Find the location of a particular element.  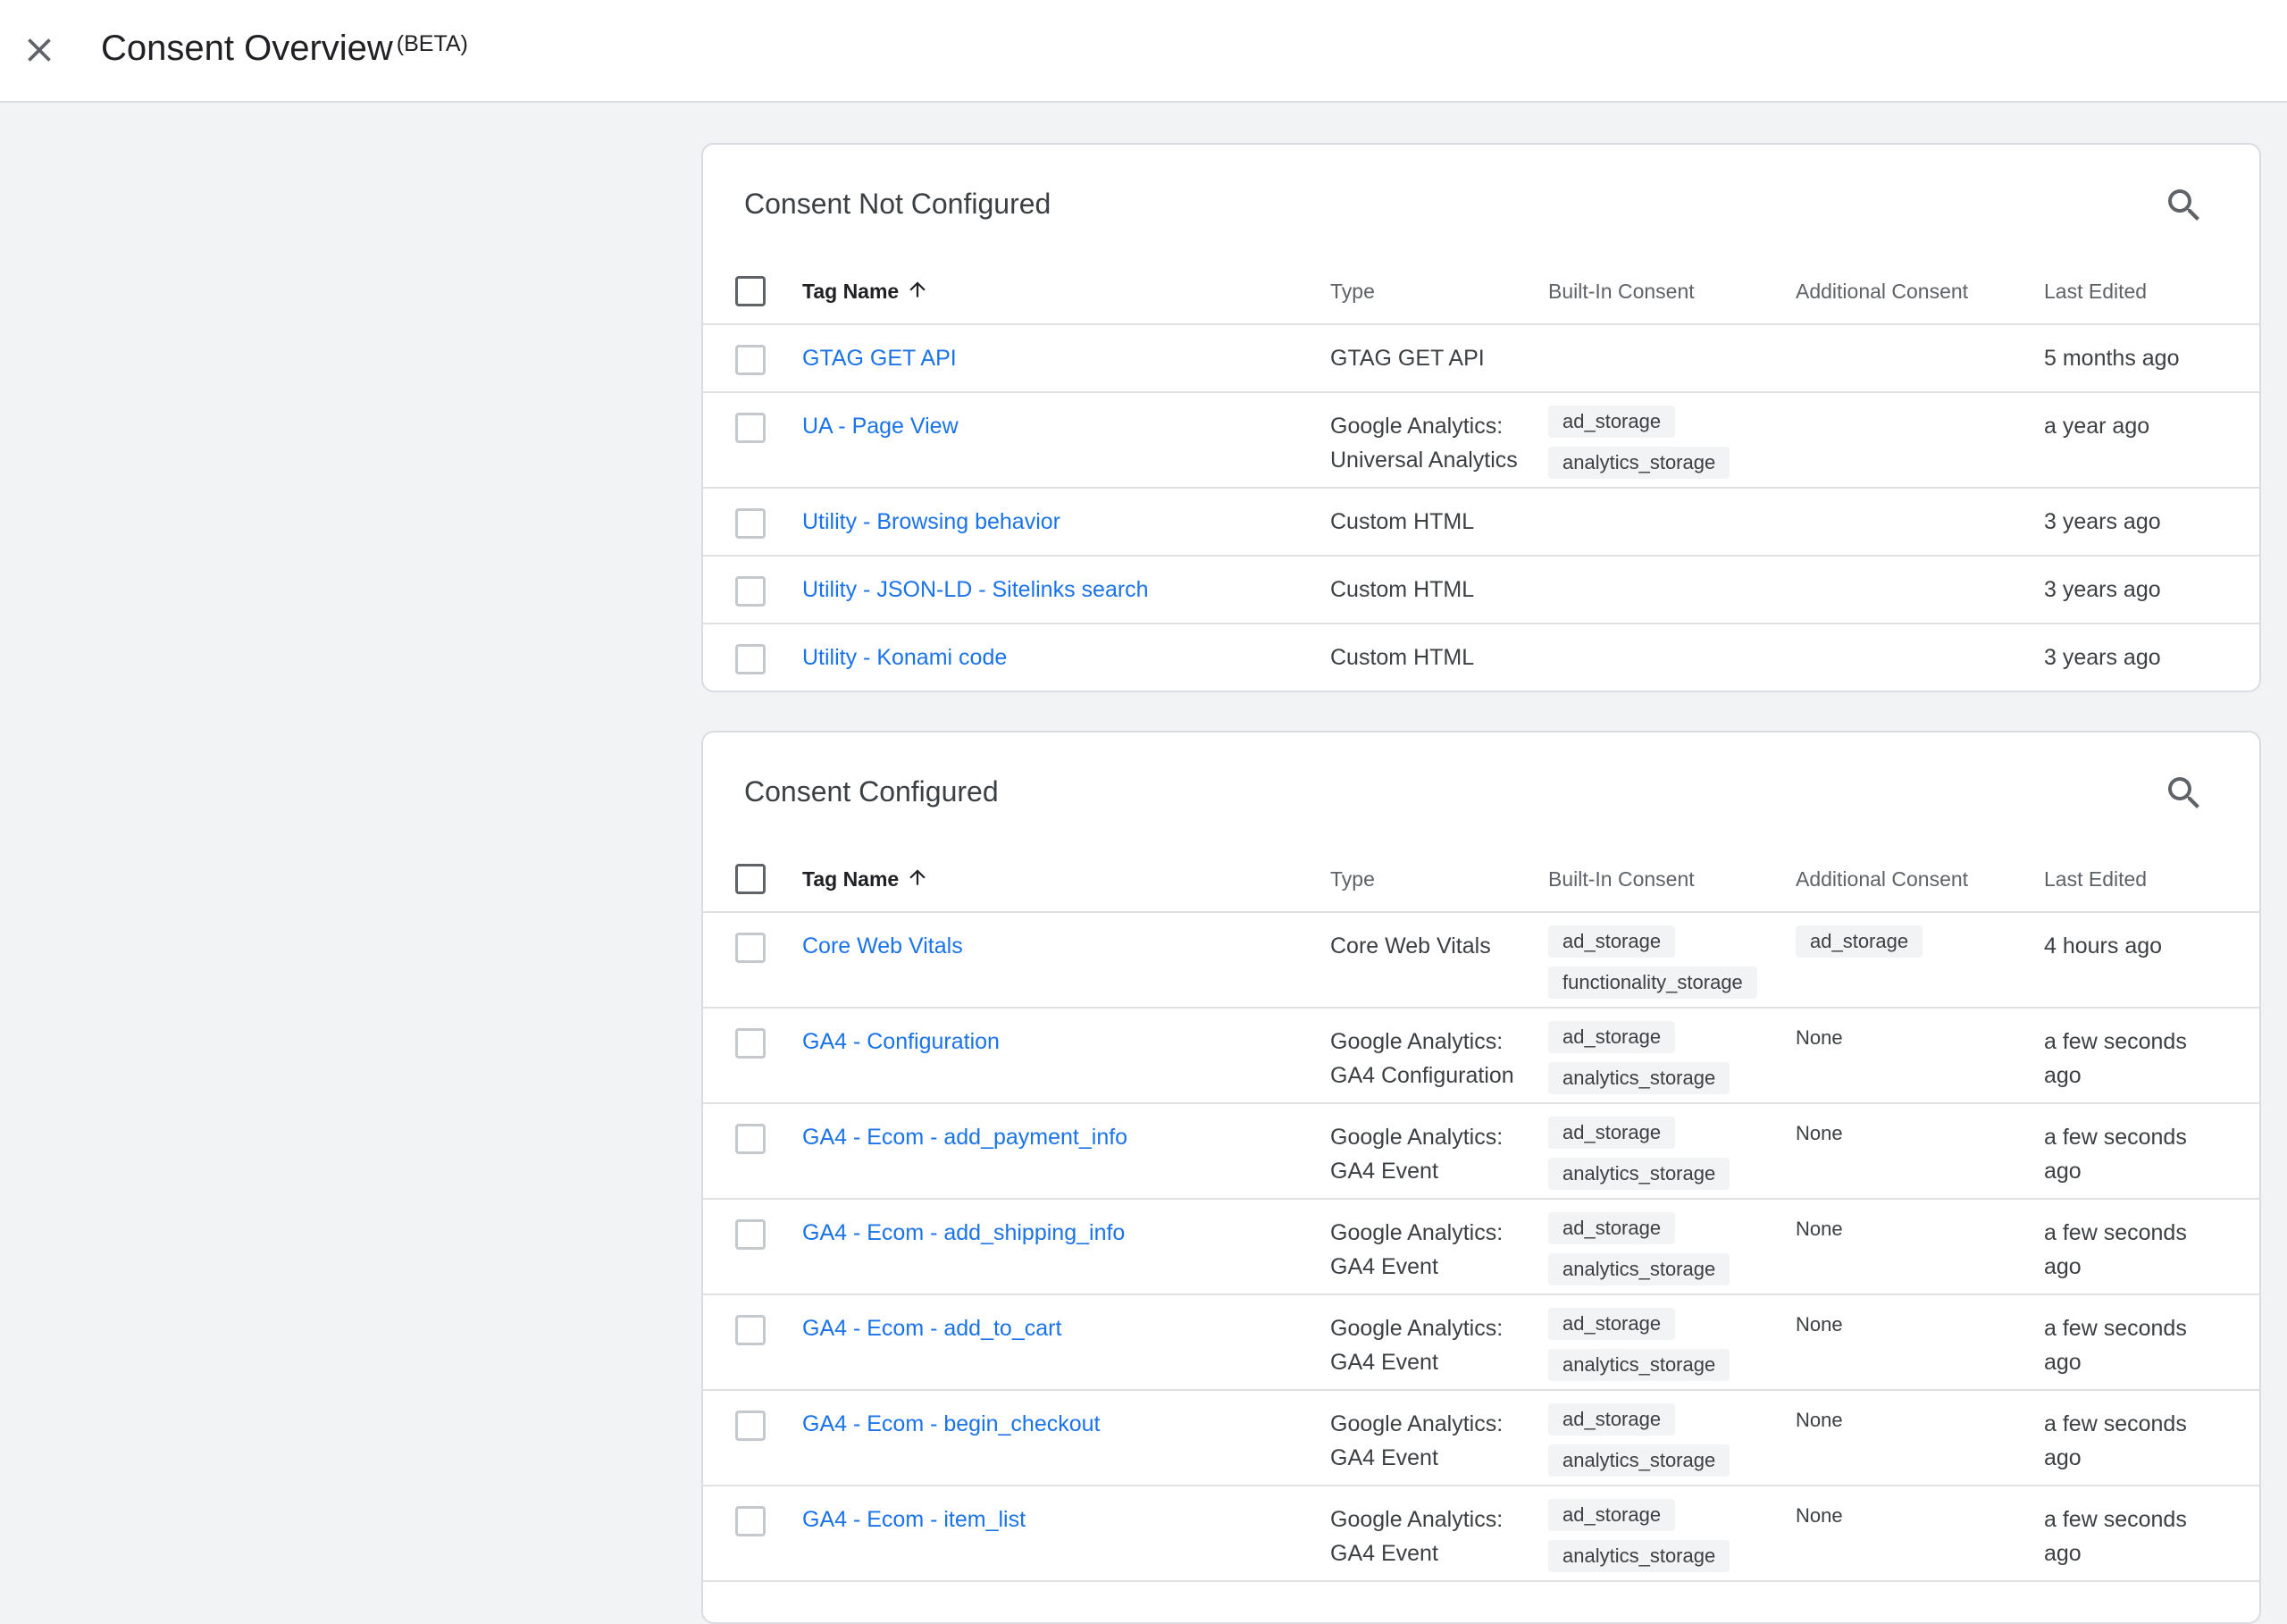

tag-name-link: GA4 - Ecom - begin_checkout is located at coordinates (951, 1424).